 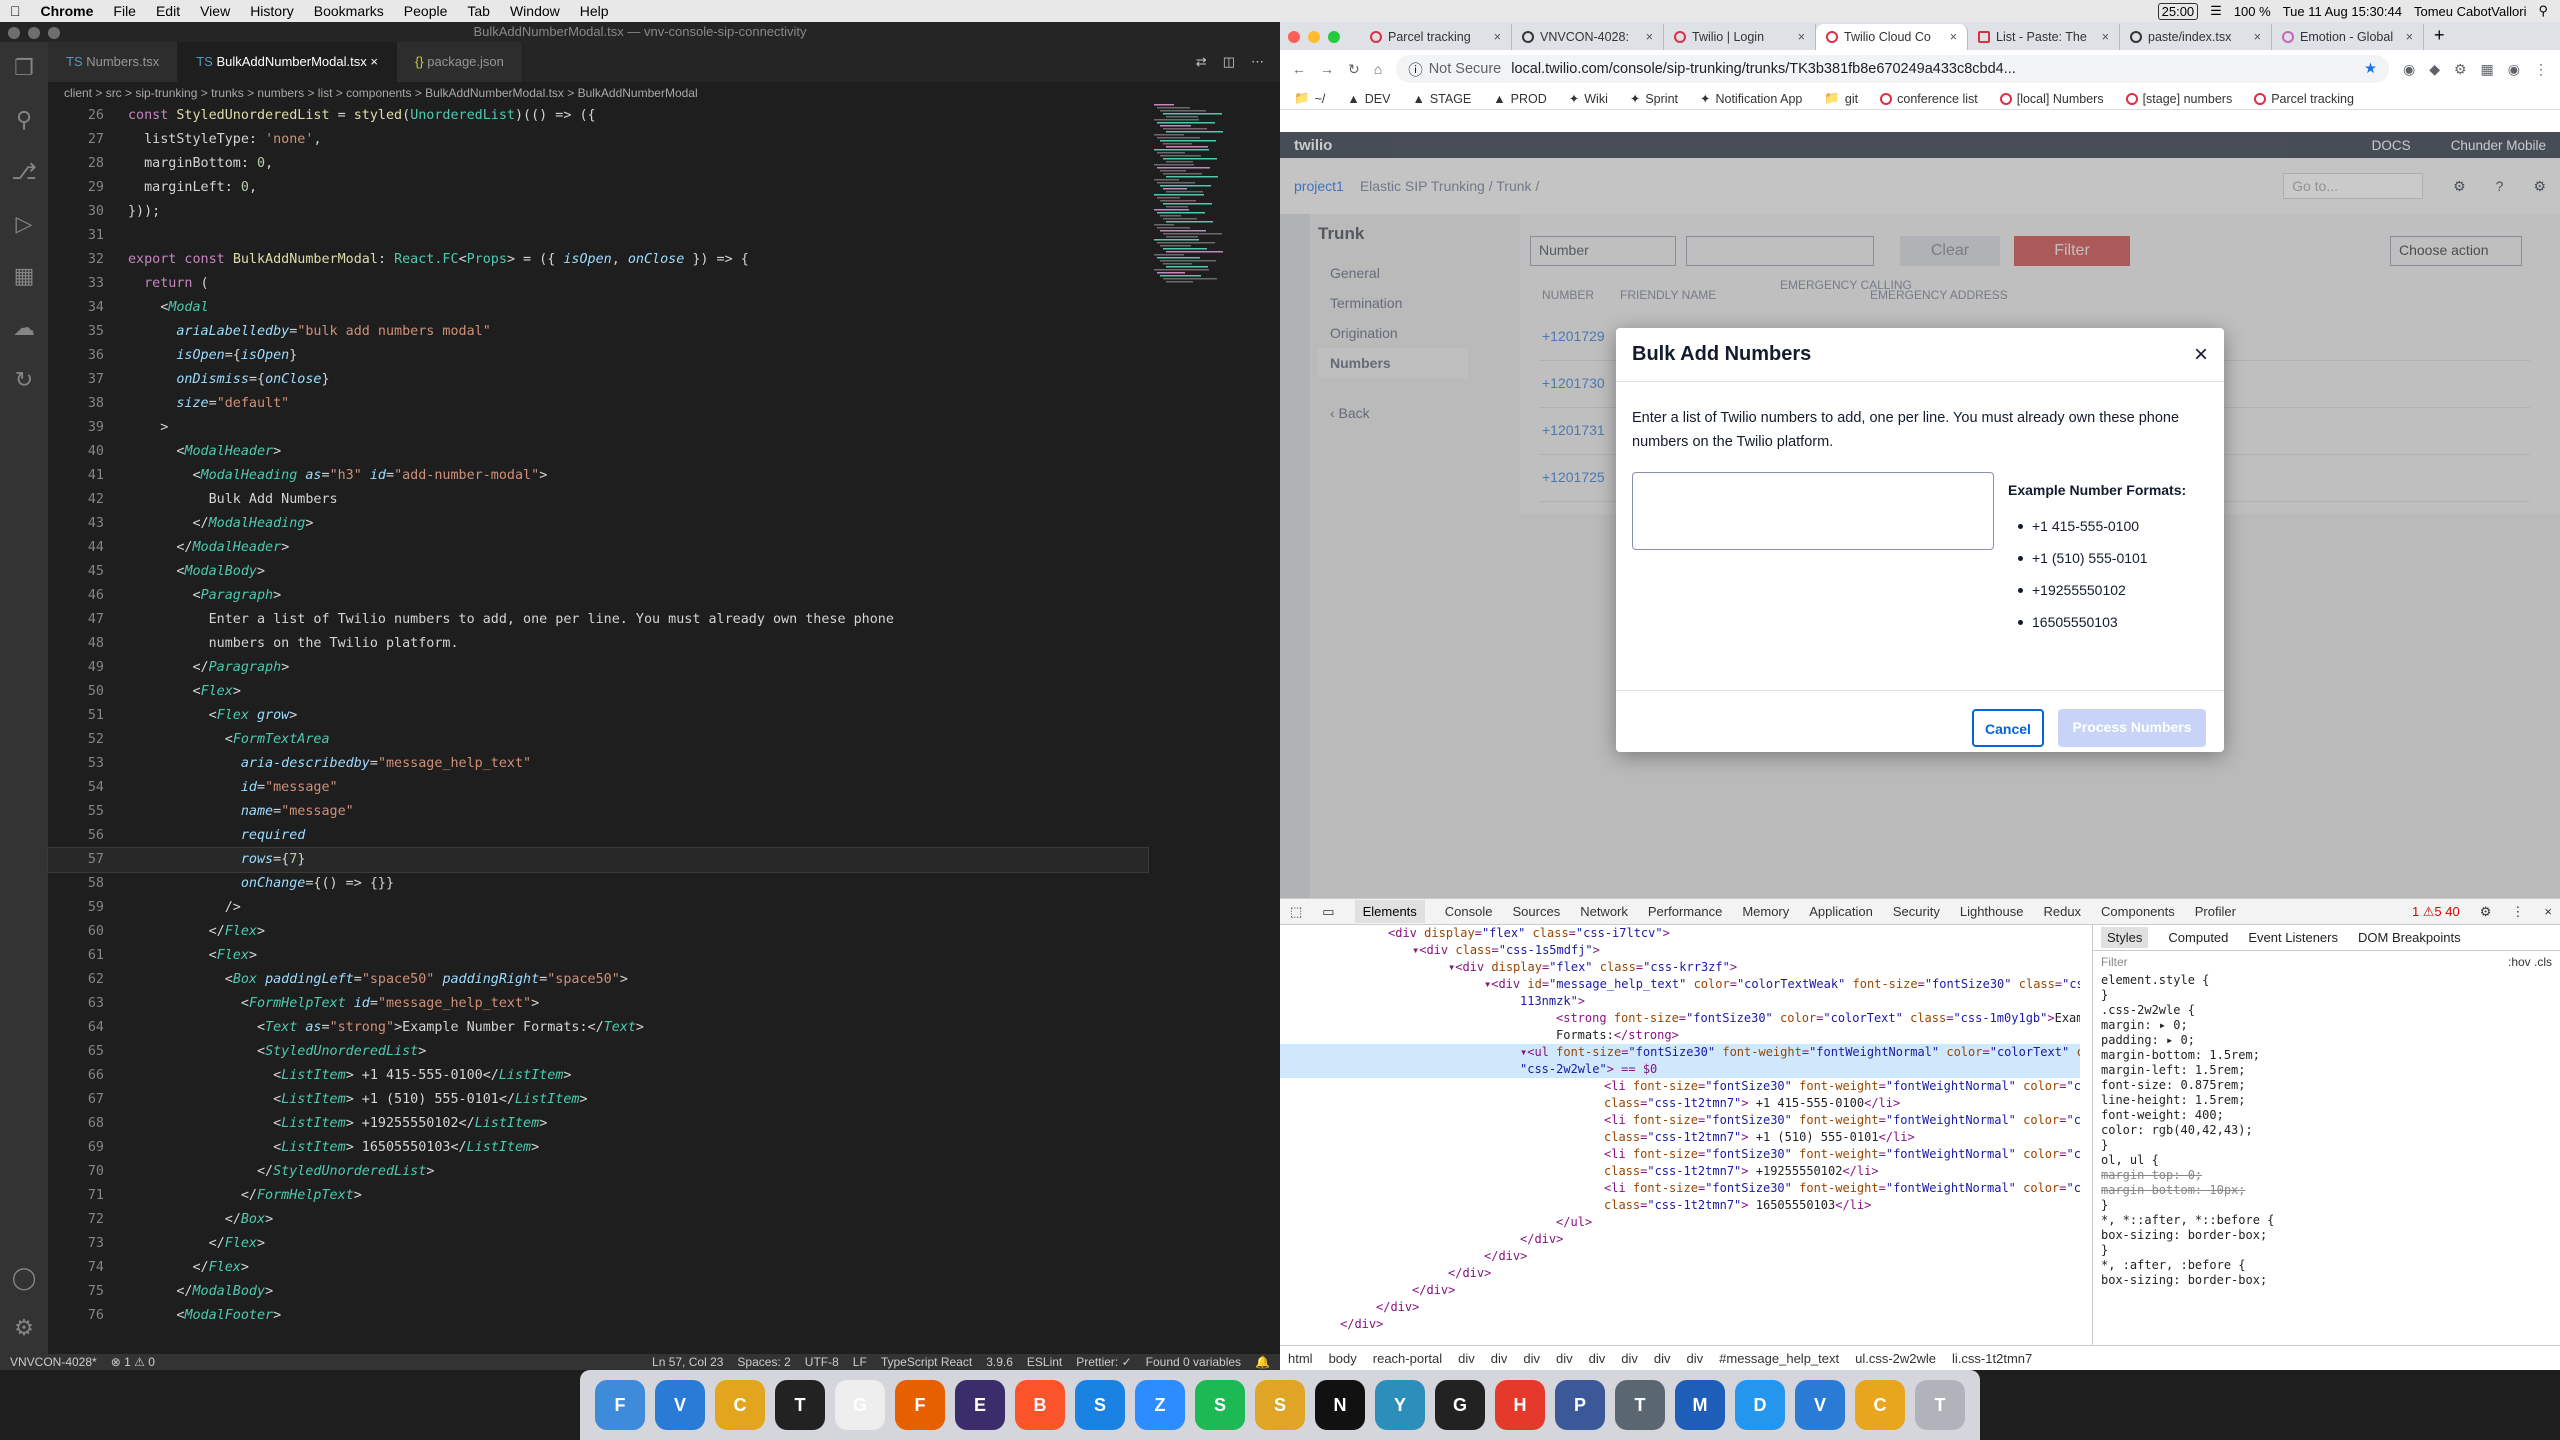 I want to click on code-text: <FormTextArea, so click(x=217, y=740).